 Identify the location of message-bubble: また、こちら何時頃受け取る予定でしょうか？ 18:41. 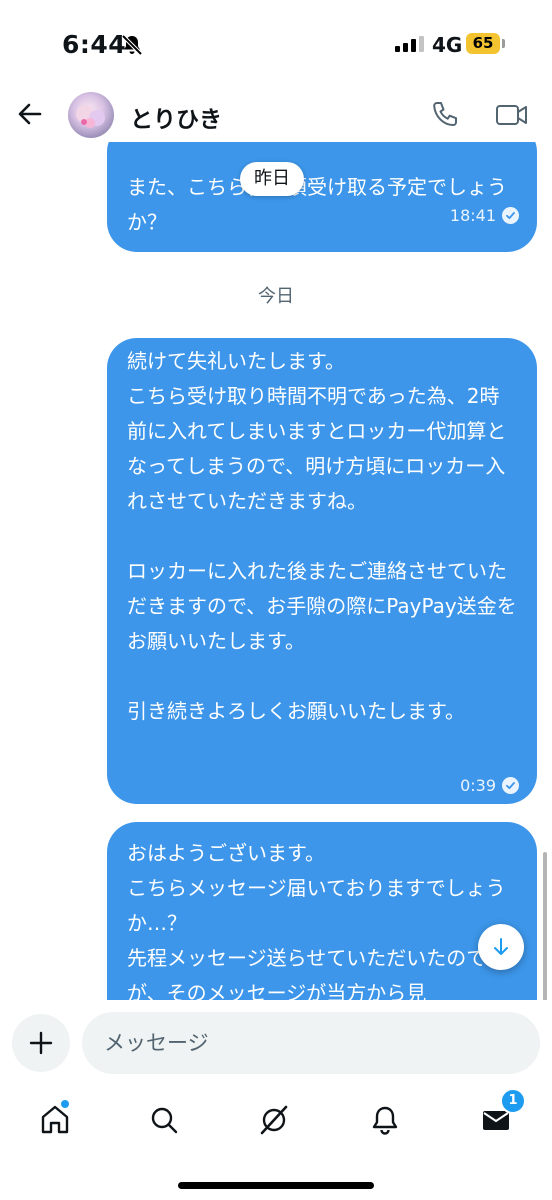
(322, 197).